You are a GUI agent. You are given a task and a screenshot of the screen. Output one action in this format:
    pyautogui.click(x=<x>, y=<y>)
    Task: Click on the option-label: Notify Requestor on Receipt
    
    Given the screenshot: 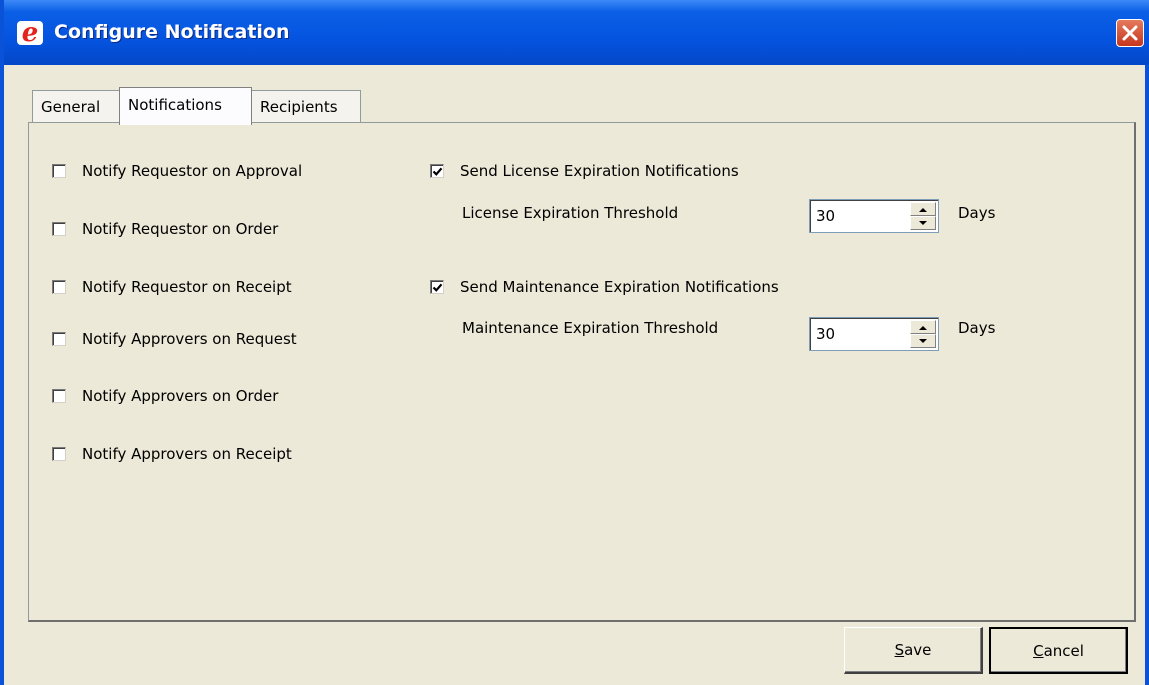 What is the action you would take?
    pyautogui.click(x=187, y=287)
    